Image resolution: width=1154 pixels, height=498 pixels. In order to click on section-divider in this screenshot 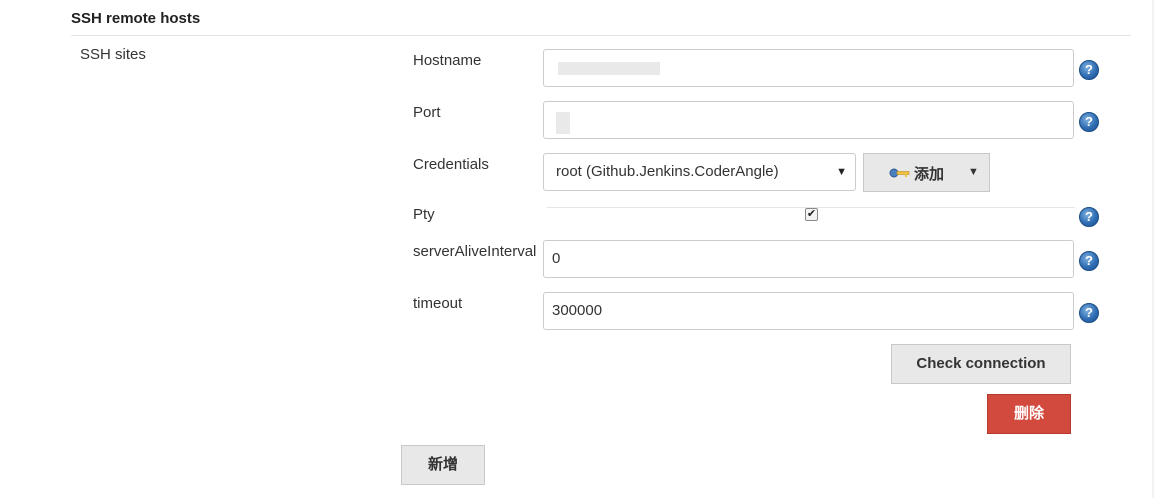, I will do `click(601, 35)`.